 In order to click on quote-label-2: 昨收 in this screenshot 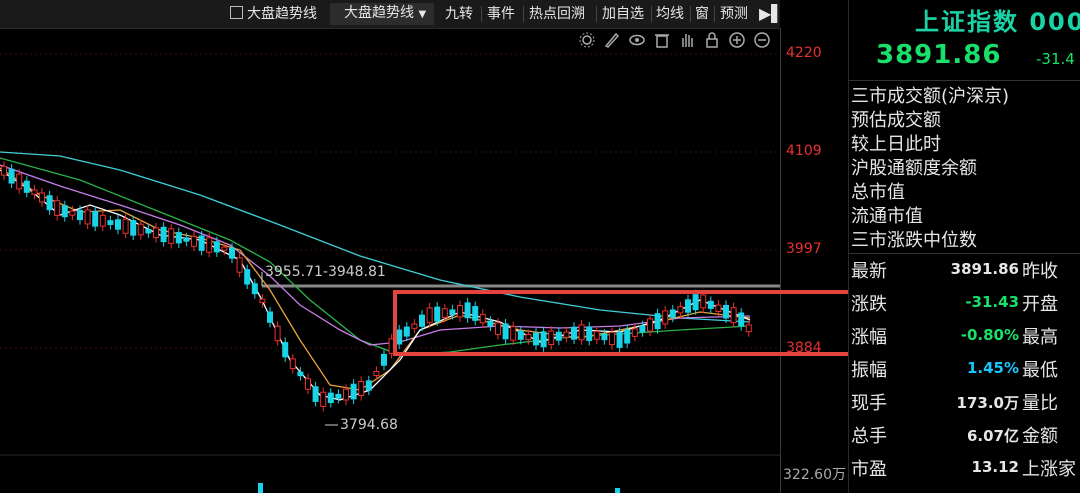, I will do `click(1040, 271)`.